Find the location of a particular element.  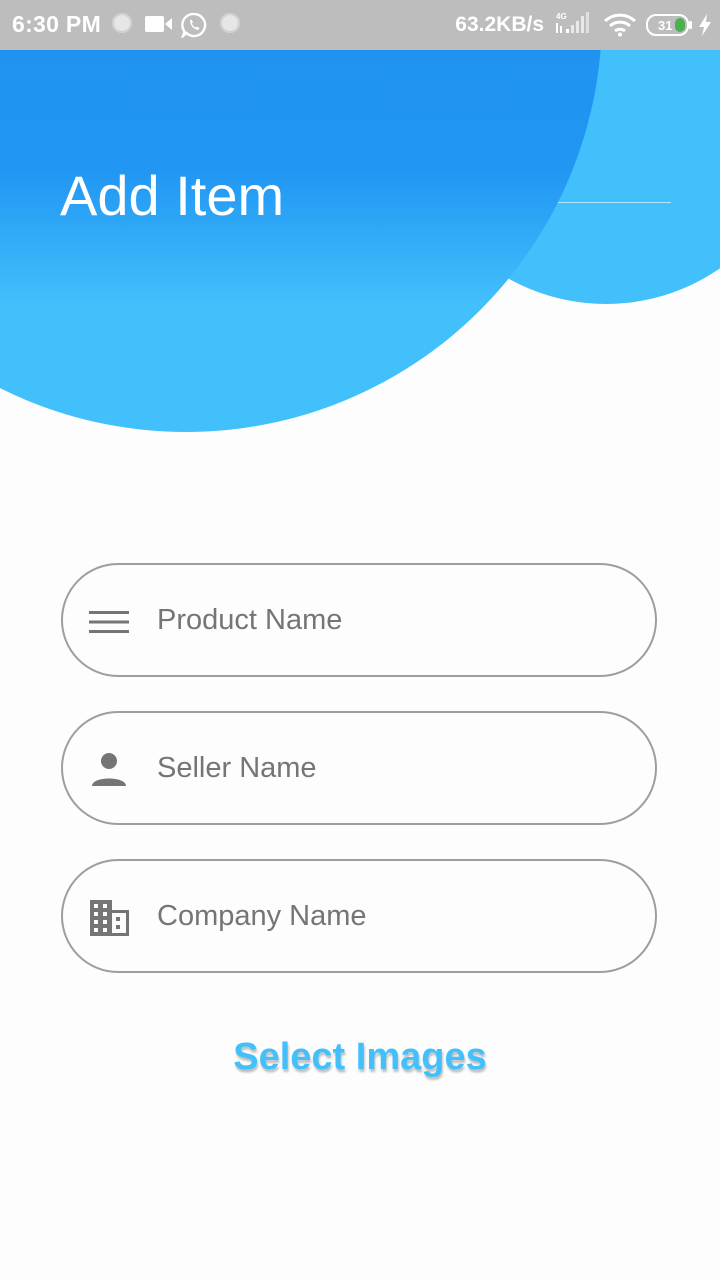

video-camera-icon is located at coordinates (159, 26).